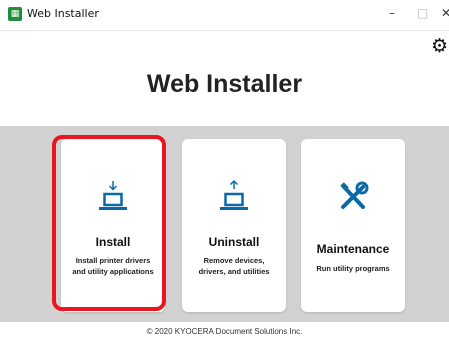 The image size is (449, 338). Describe the element at coordinates (234, 271) in the screenshot. I see `uninstall-desc-line2: drivers, and utilities` at that location.